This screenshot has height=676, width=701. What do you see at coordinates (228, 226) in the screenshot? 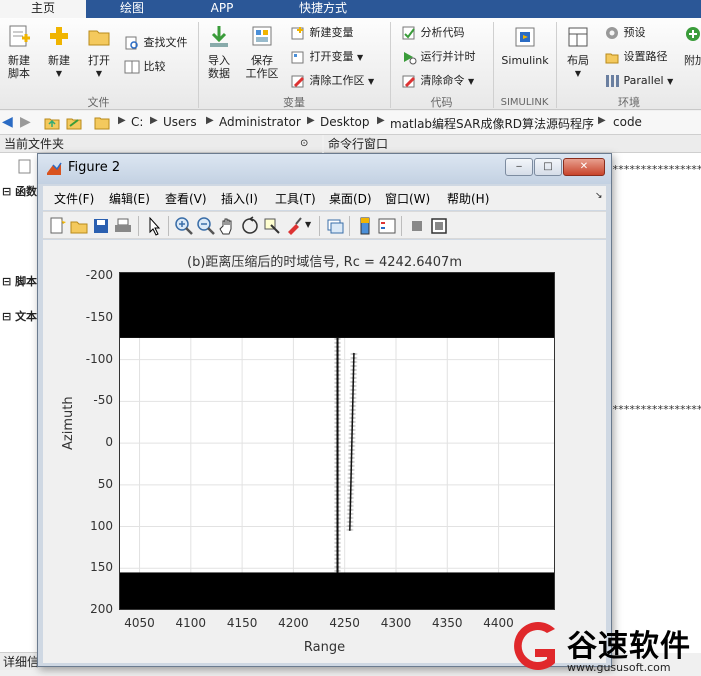
I see `pan-hand-icon` at bounding box center [228, 226].